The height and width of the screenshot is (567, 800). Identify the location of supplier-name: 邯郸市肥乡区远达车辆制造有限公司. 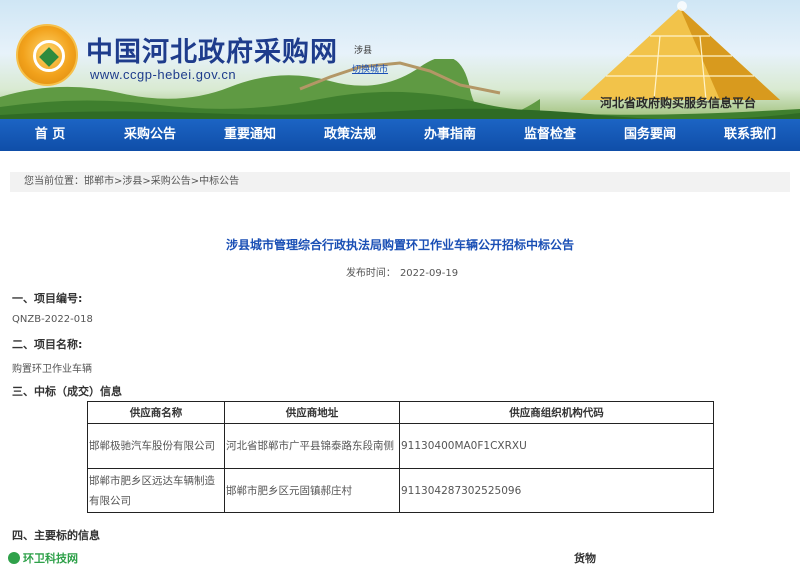
(156, 490).